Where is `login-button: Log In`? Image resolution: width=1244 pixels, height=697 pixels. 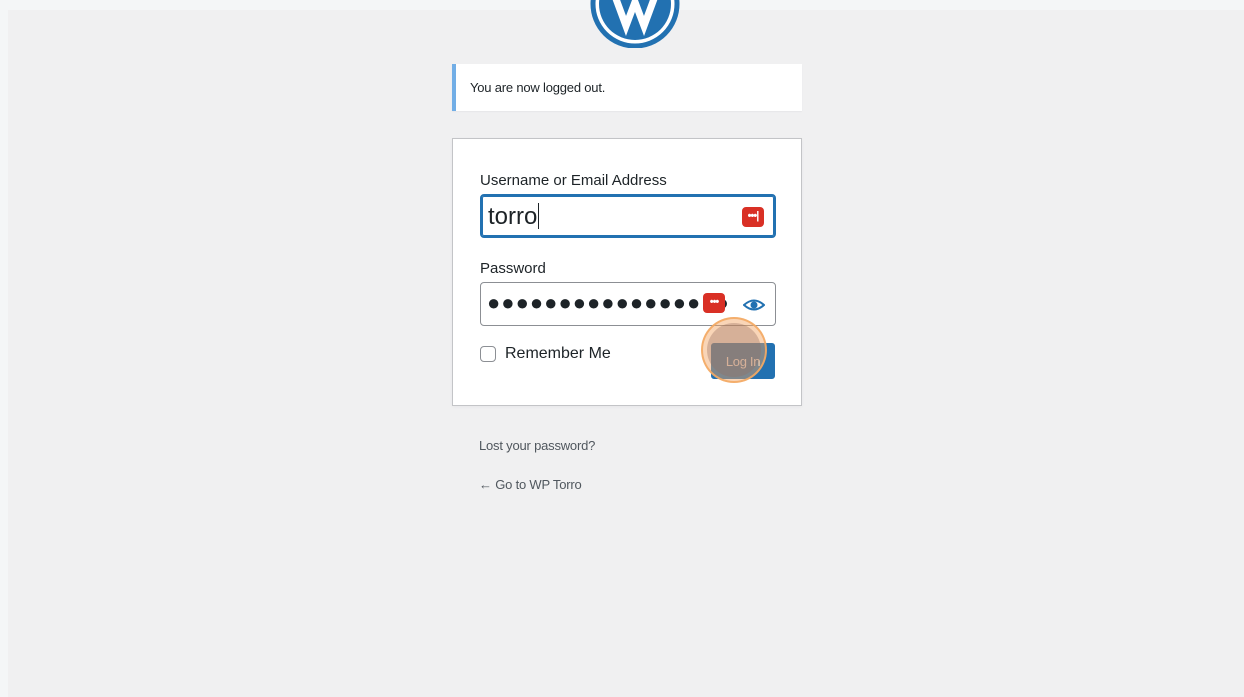 login-button: Log In is located at coordinates (743, 361).